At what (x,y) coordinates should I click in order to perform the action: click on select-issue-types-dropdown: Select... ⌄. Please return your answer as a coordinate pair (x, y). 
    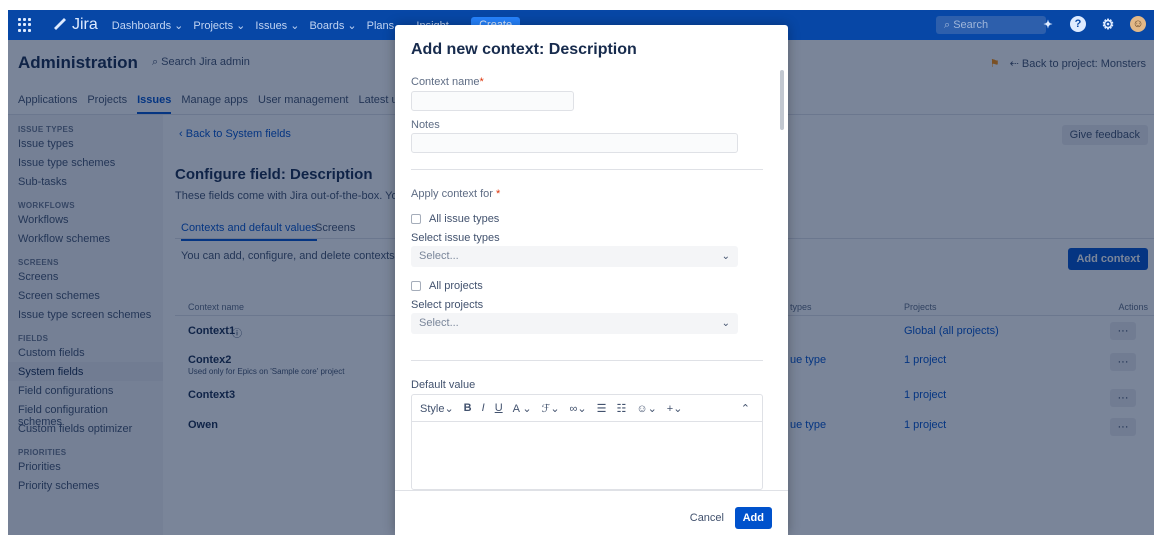
    Looking at the image, I should click on (574, 256).